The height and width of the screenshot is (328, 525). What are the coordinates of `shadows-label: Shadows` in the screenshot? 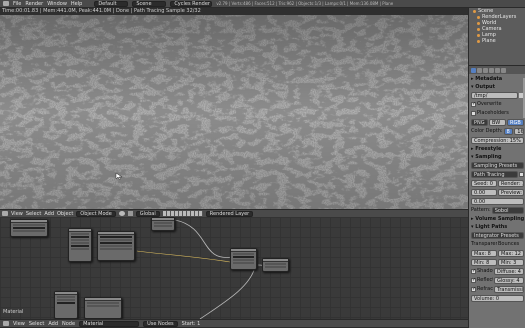 It's located at (485, 271).